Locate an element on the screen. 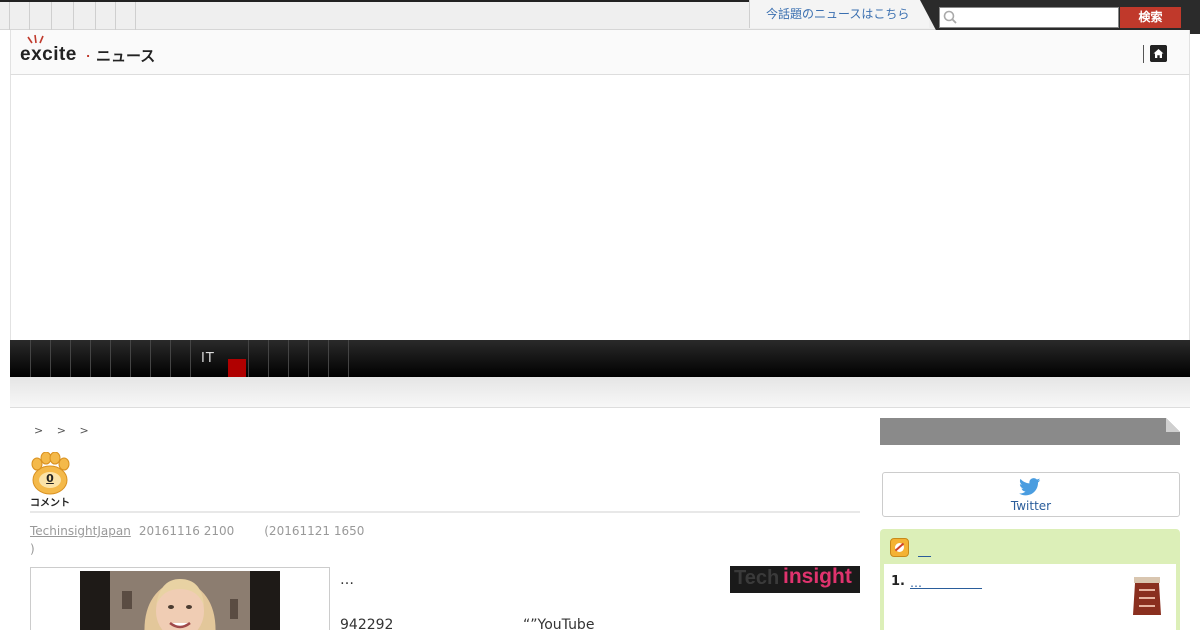 Image resolution: width=1200 pixels, height=630 pixels. logo-service-name: ニュース is located at coordinates (125, 55).